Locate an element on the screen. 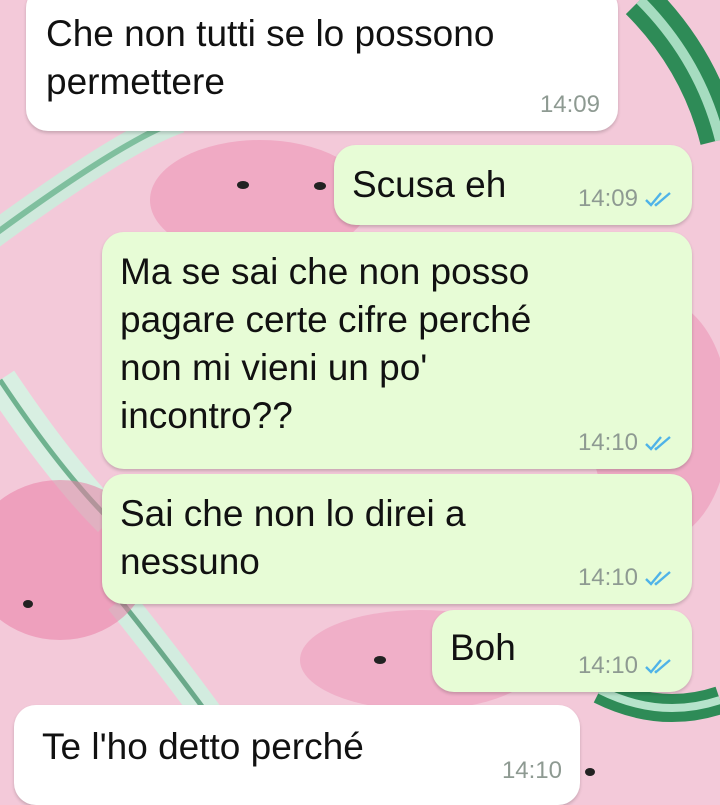 Image resolution: width=720 pixels, height=805 pixels. message-bubble-outgoing: Sai che non lo direi a nessuno 14:10 is located at coordinates (397, 539).